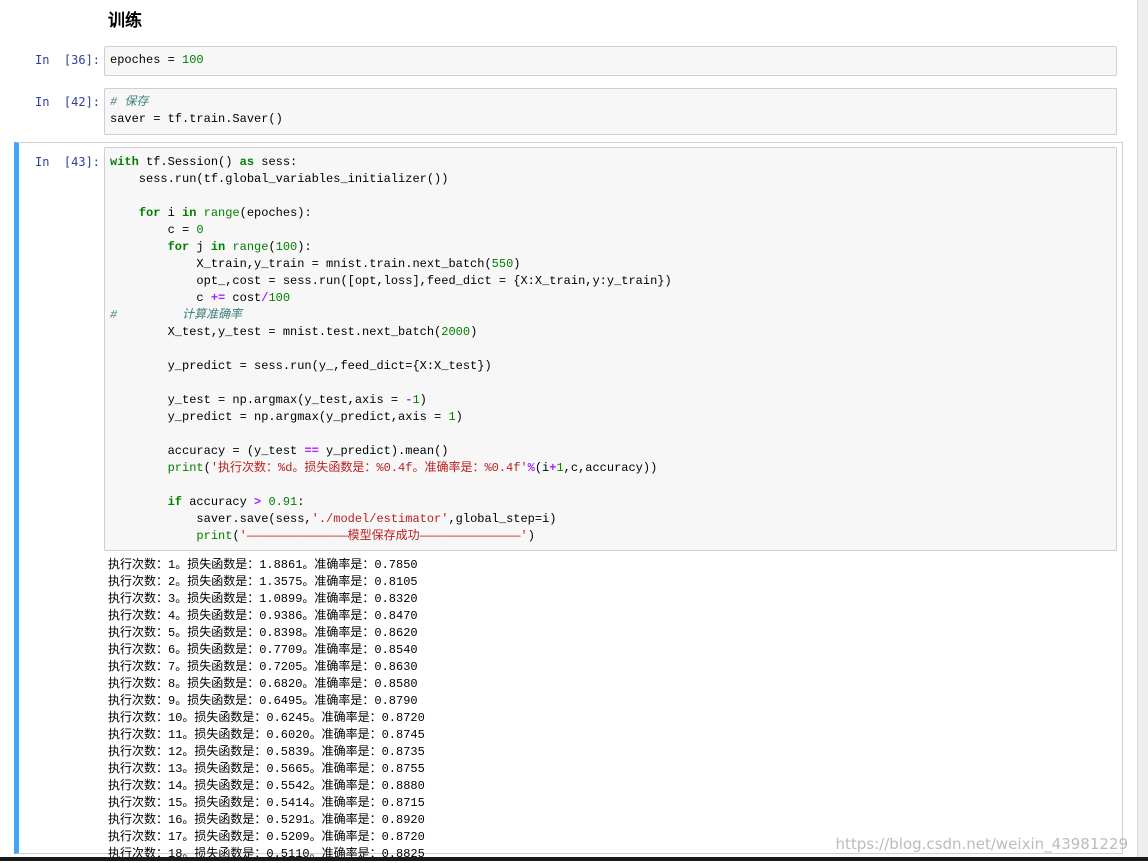  What do you see at coordinates (263, 684) in the screenshot?
I see `output-line: 执行次数：8。损失函数是：0.6820。准确率是：0.8580` at bounding box center [263, 684].